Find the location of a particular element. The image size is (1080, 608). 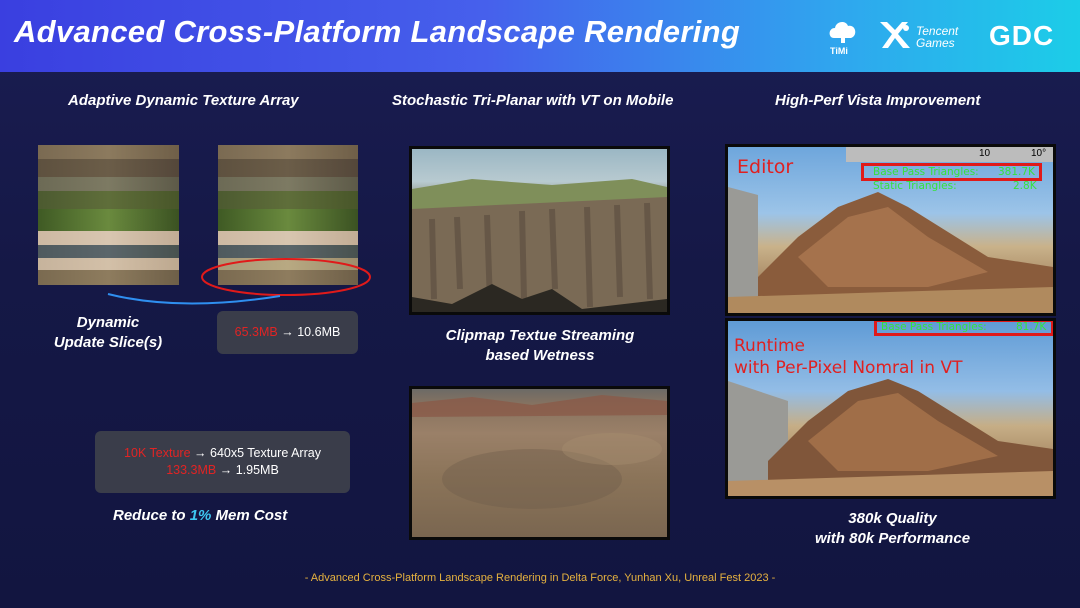

caption-line: Dynamic is located at coordinates (108, 322).